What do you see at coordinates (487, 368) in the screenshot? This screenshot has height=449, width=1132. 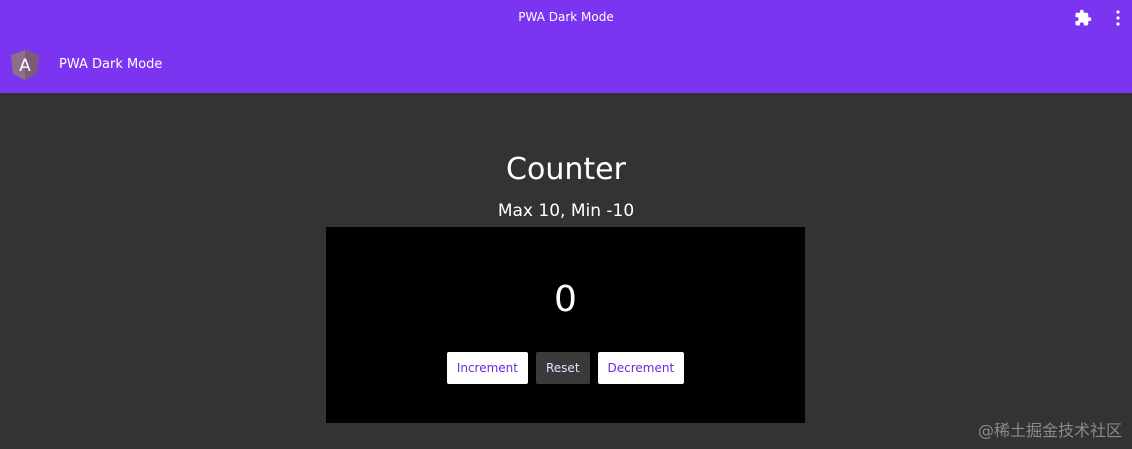 I see `increment-button: Increment` at bounding box center [487, 368].